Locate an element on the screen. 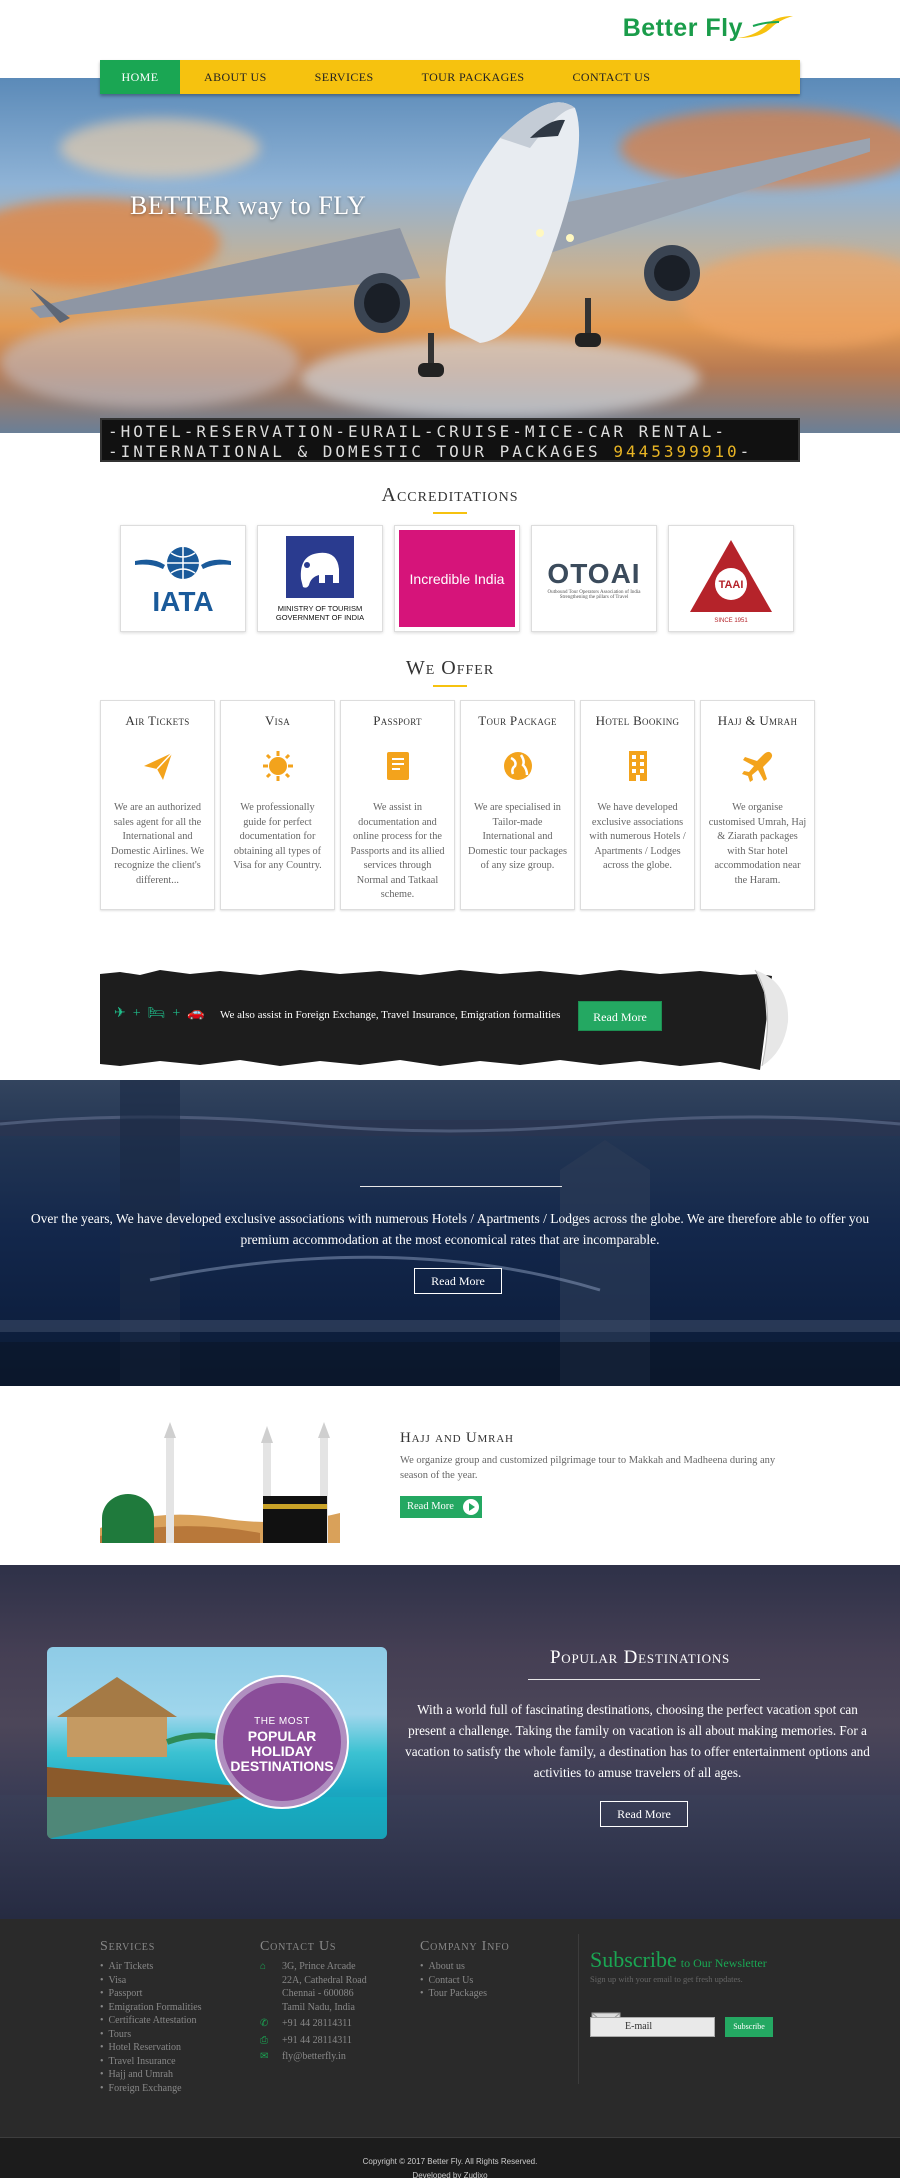 The height and width of the screenshot is (2178, 900). play-circle-icon is located at coordinates (471, 1507).